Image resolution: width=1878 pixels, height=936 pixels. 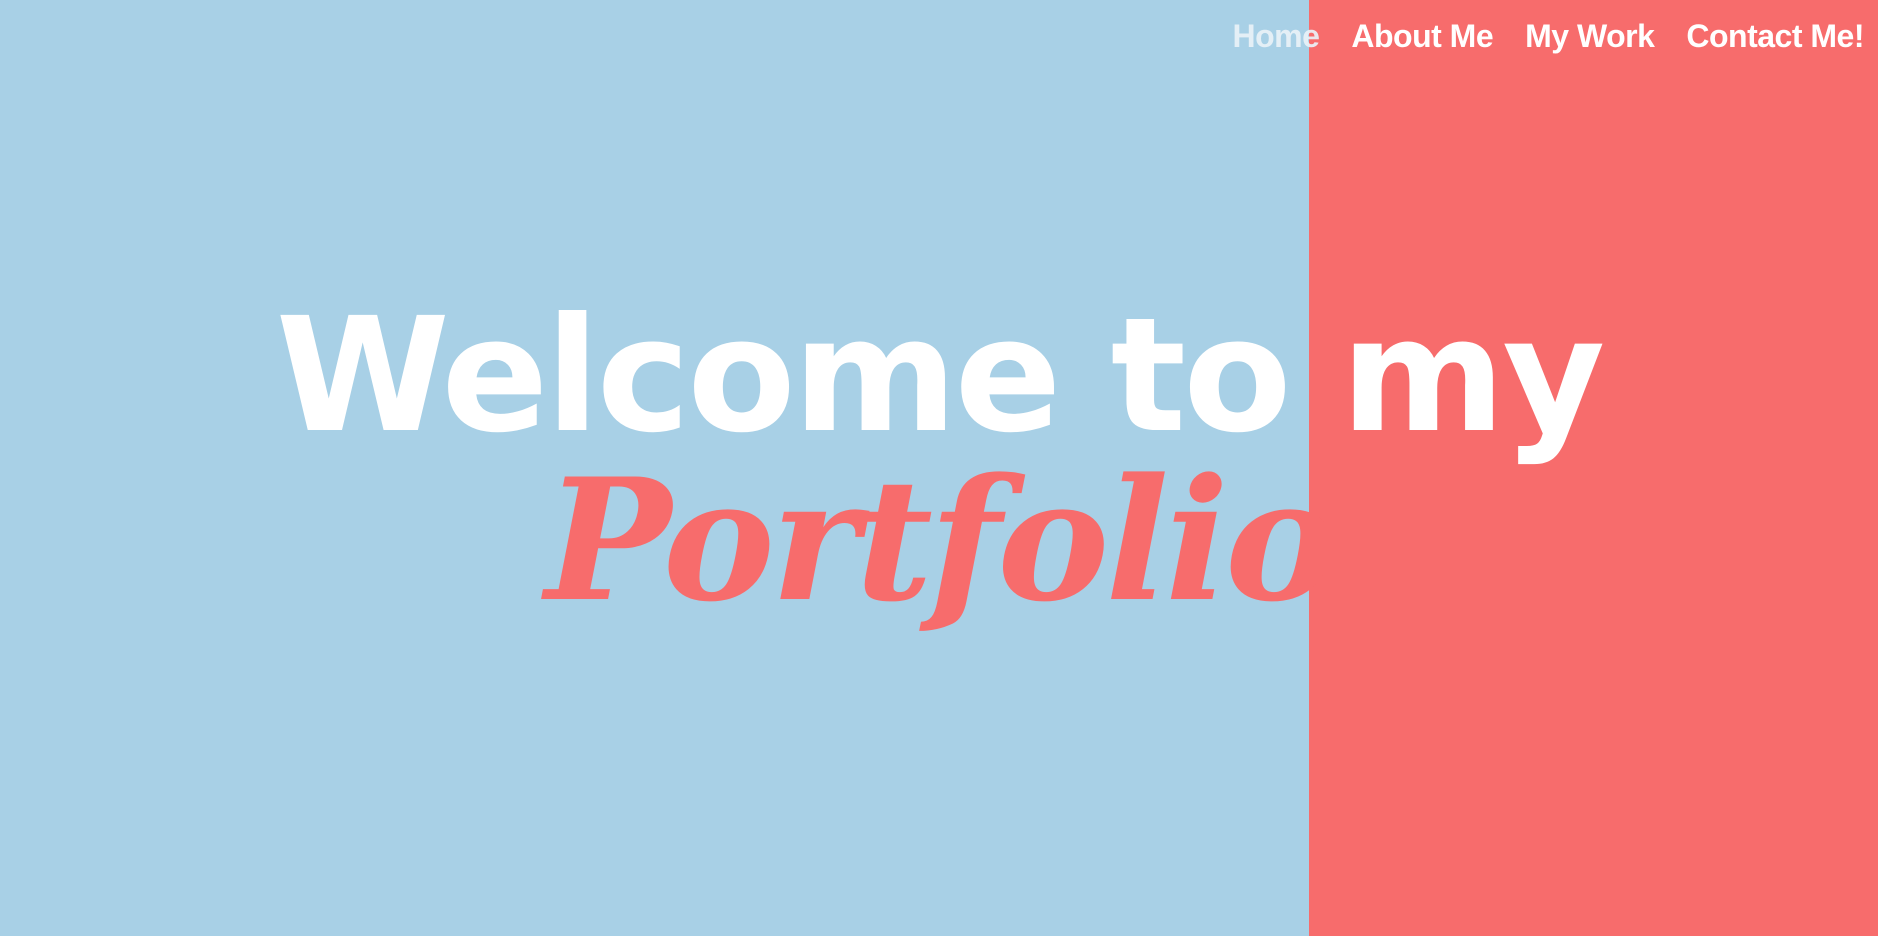 What do you see at coordinates (1275, 36) in the screenshot?
I see `nav-link-home: Home` at bounding box center [1275, 36].